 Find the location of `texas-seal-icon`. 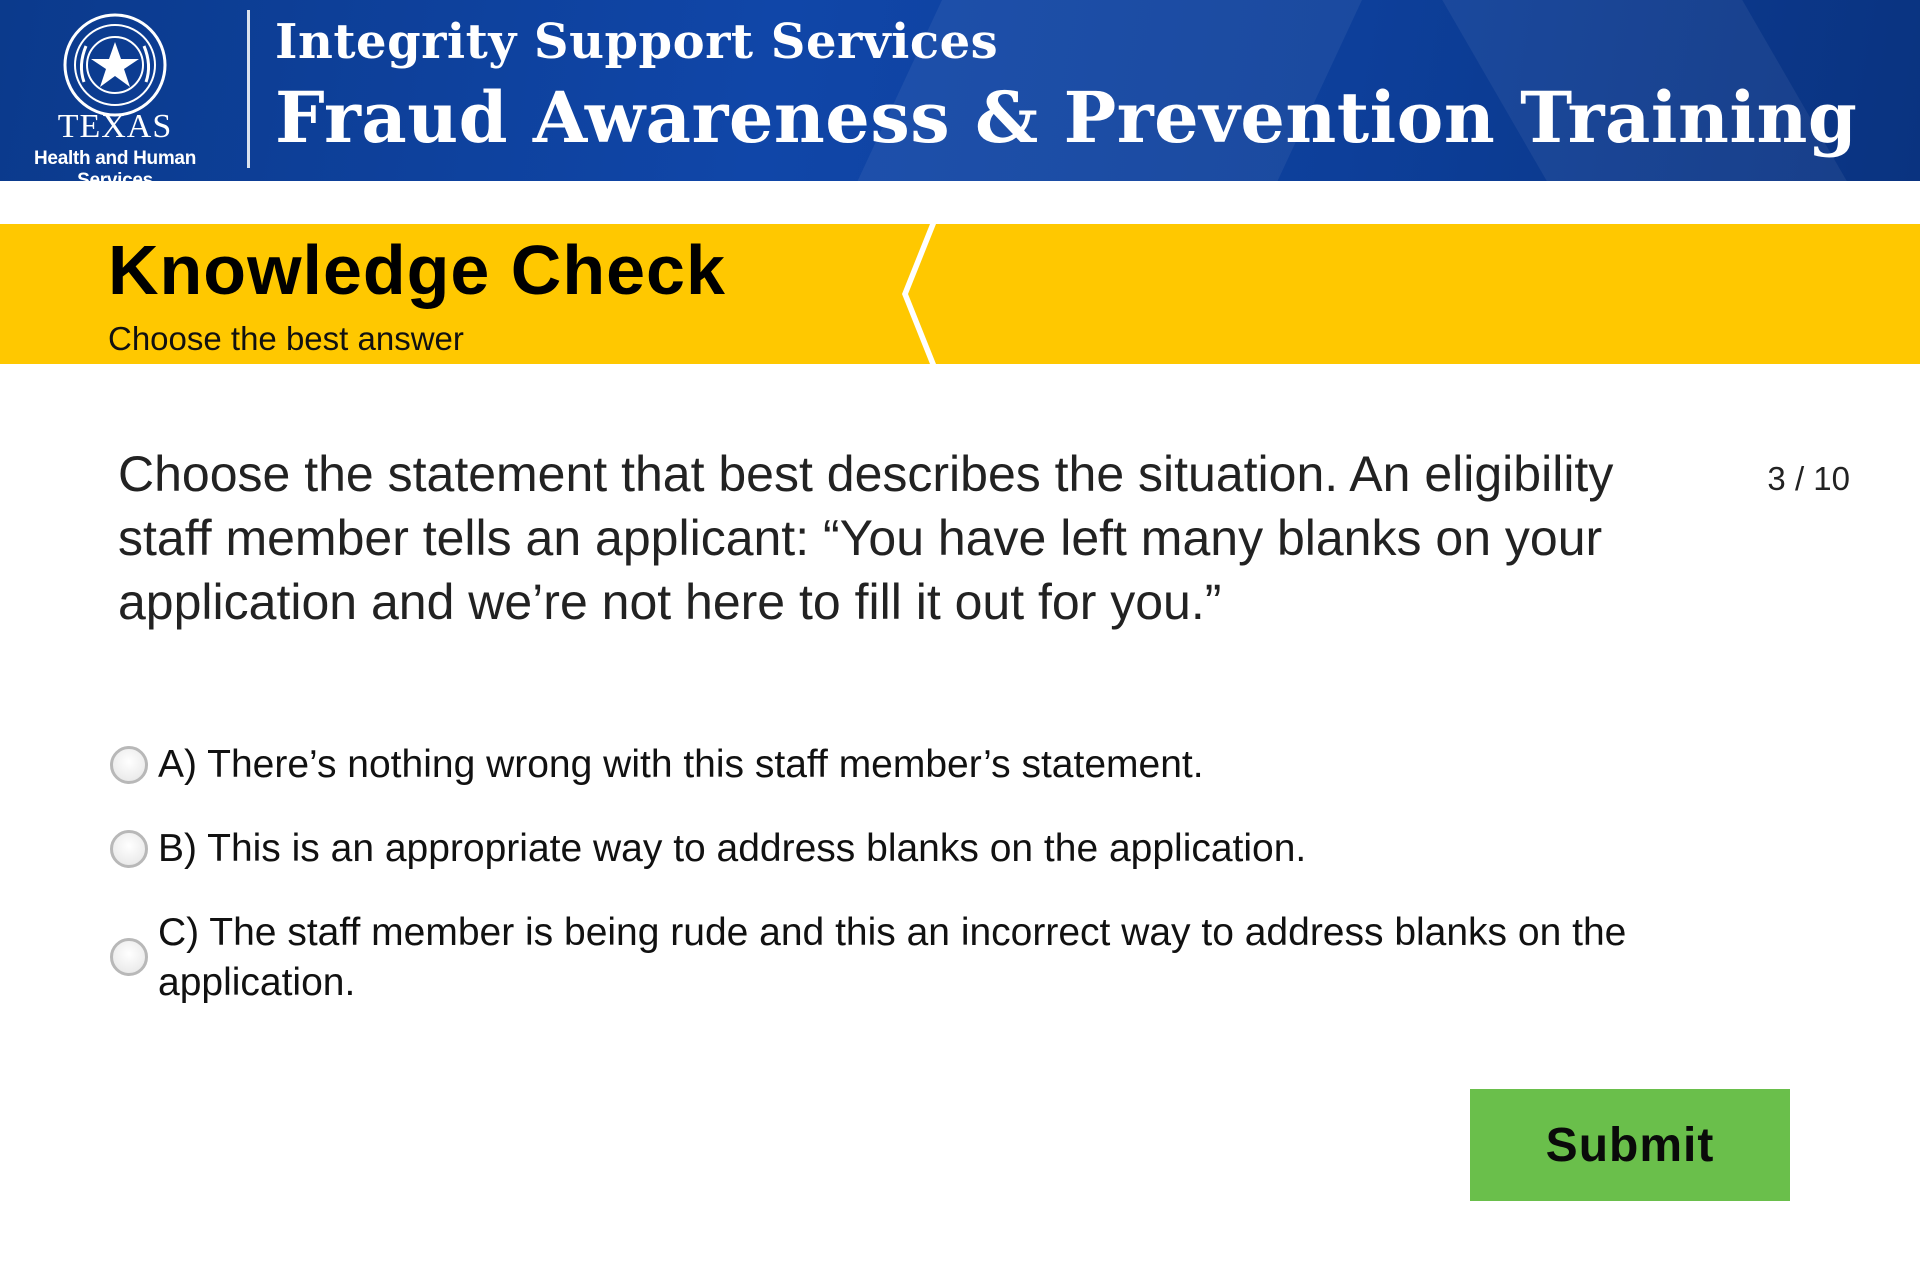

texas-seal-icon is located at coordinates (115, 65).